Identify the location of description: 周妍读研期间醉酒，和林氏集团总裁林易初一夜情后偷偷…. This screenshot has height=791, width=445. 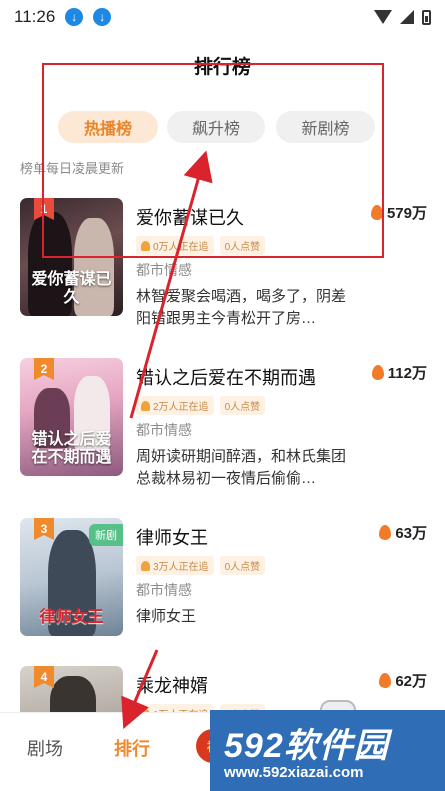
(241, 467).